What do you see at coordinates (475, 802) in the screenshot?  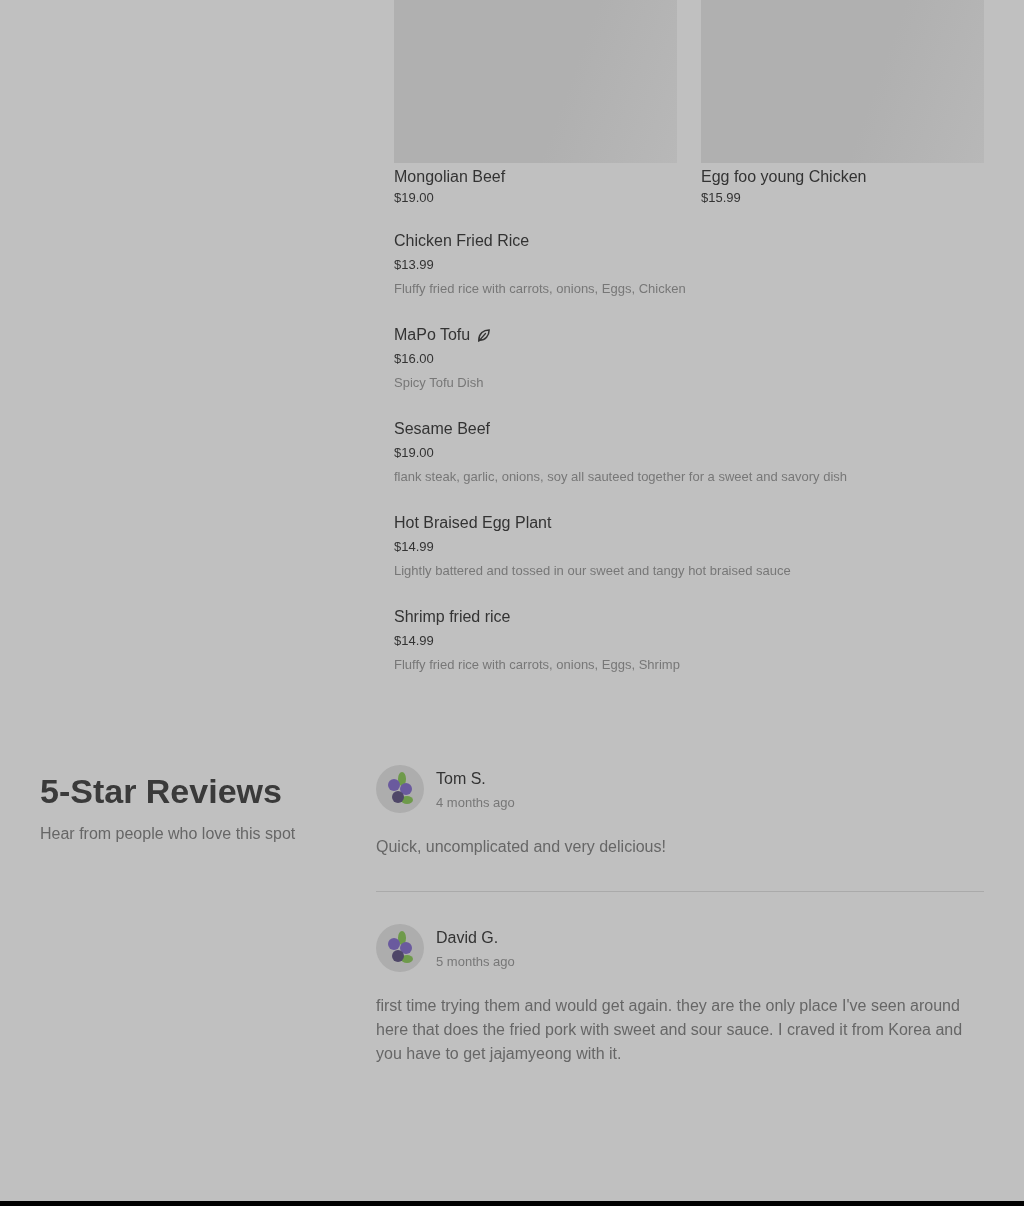 I see `review-time: 4 months ago` at bounding box center [475, 802].